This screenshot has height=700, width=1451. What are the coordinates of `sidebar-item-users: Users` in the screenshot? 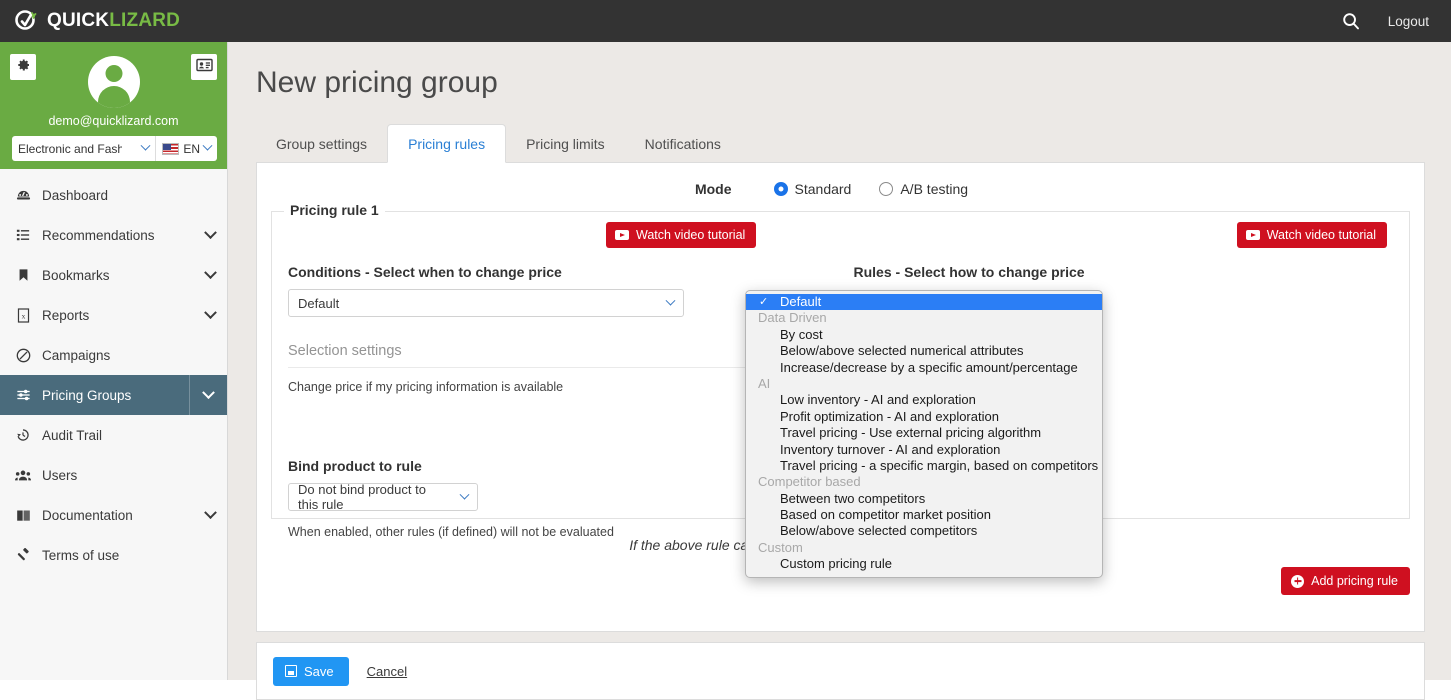 It's located at (113, 475).